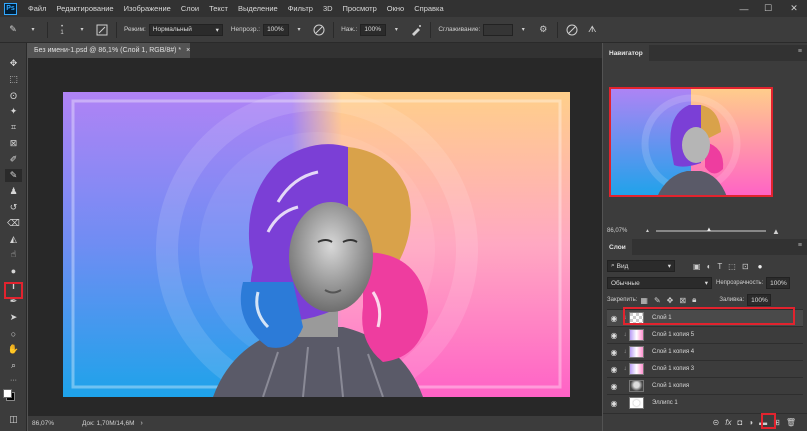 The width and height of the screenshot is (807, 431). What do you see at coordinates (13, 365) in the screenshot?
I see `zoom-tool-icon: ⌕` at bounding box center [13, 365].